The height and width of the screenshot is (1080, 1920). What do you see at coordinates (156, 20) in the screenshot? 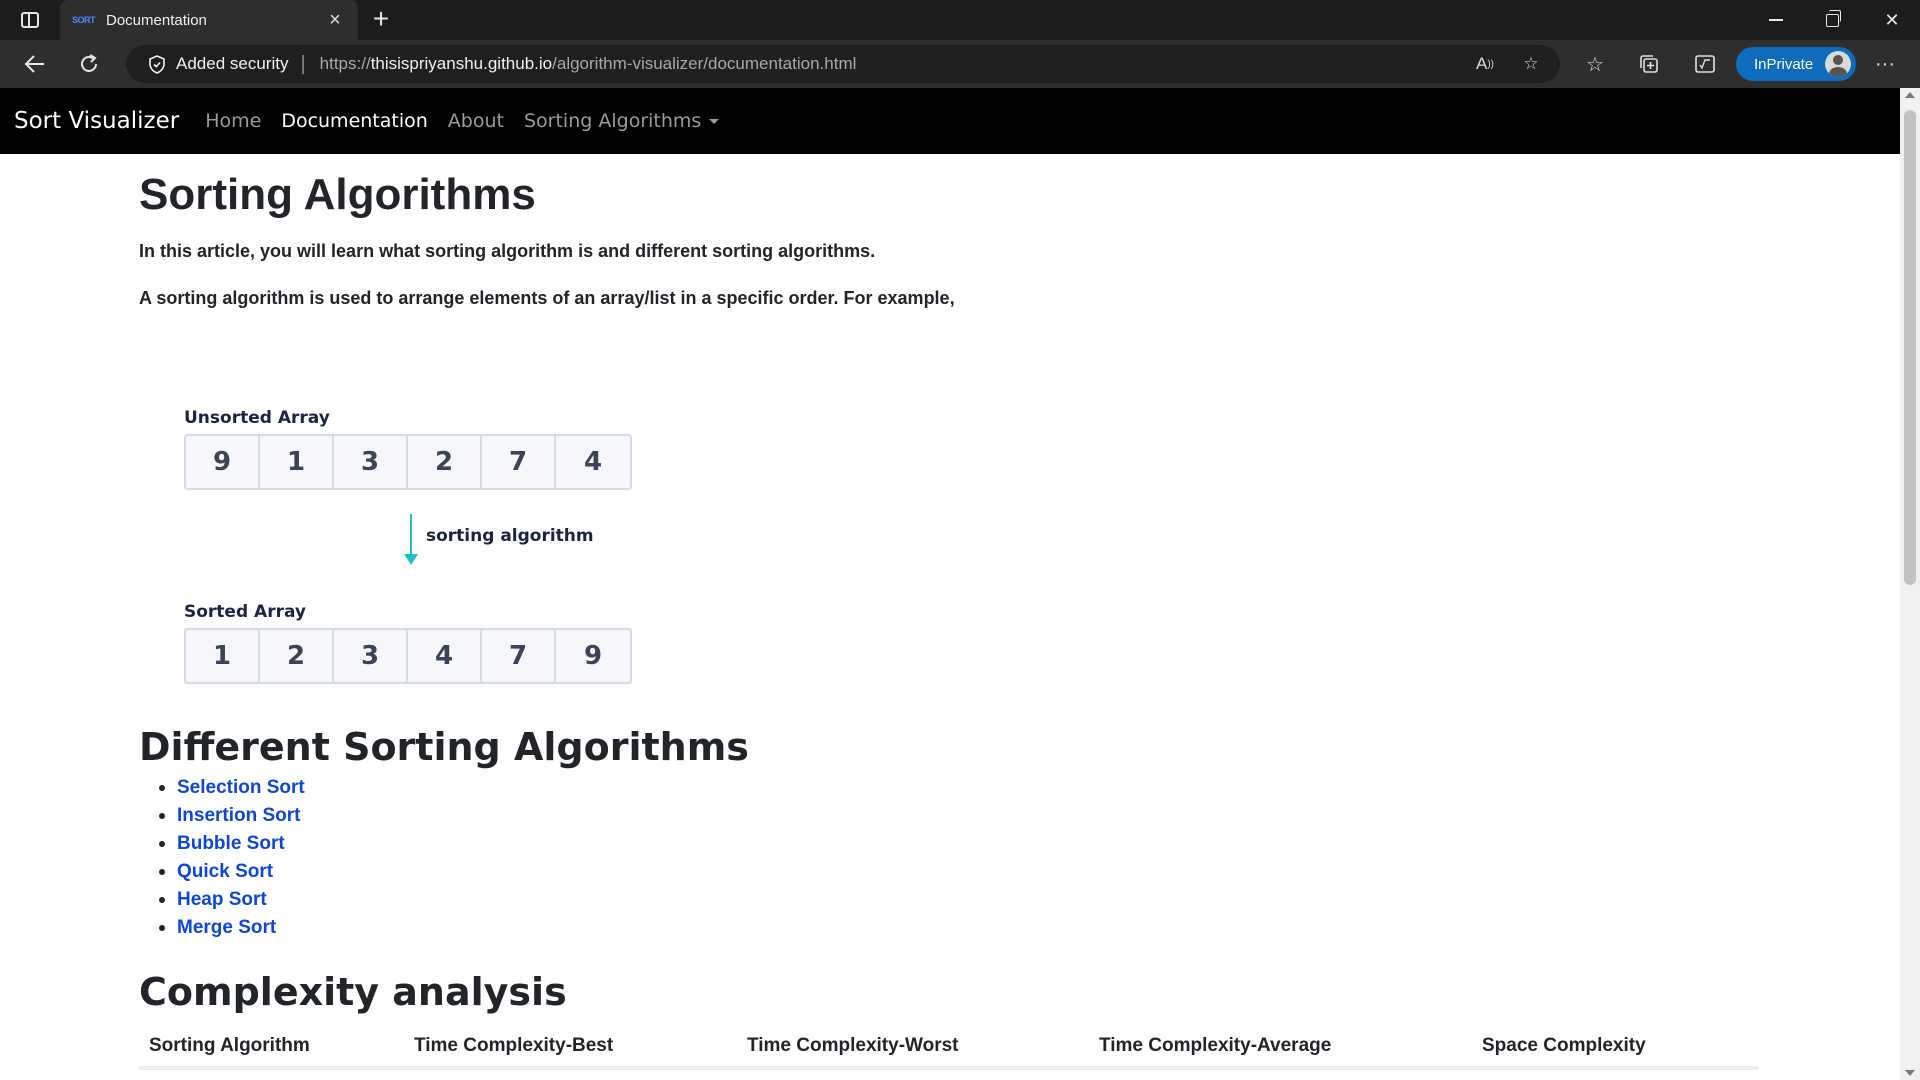
I see `tab-title: Documentation` at bounding box center [156, 20].